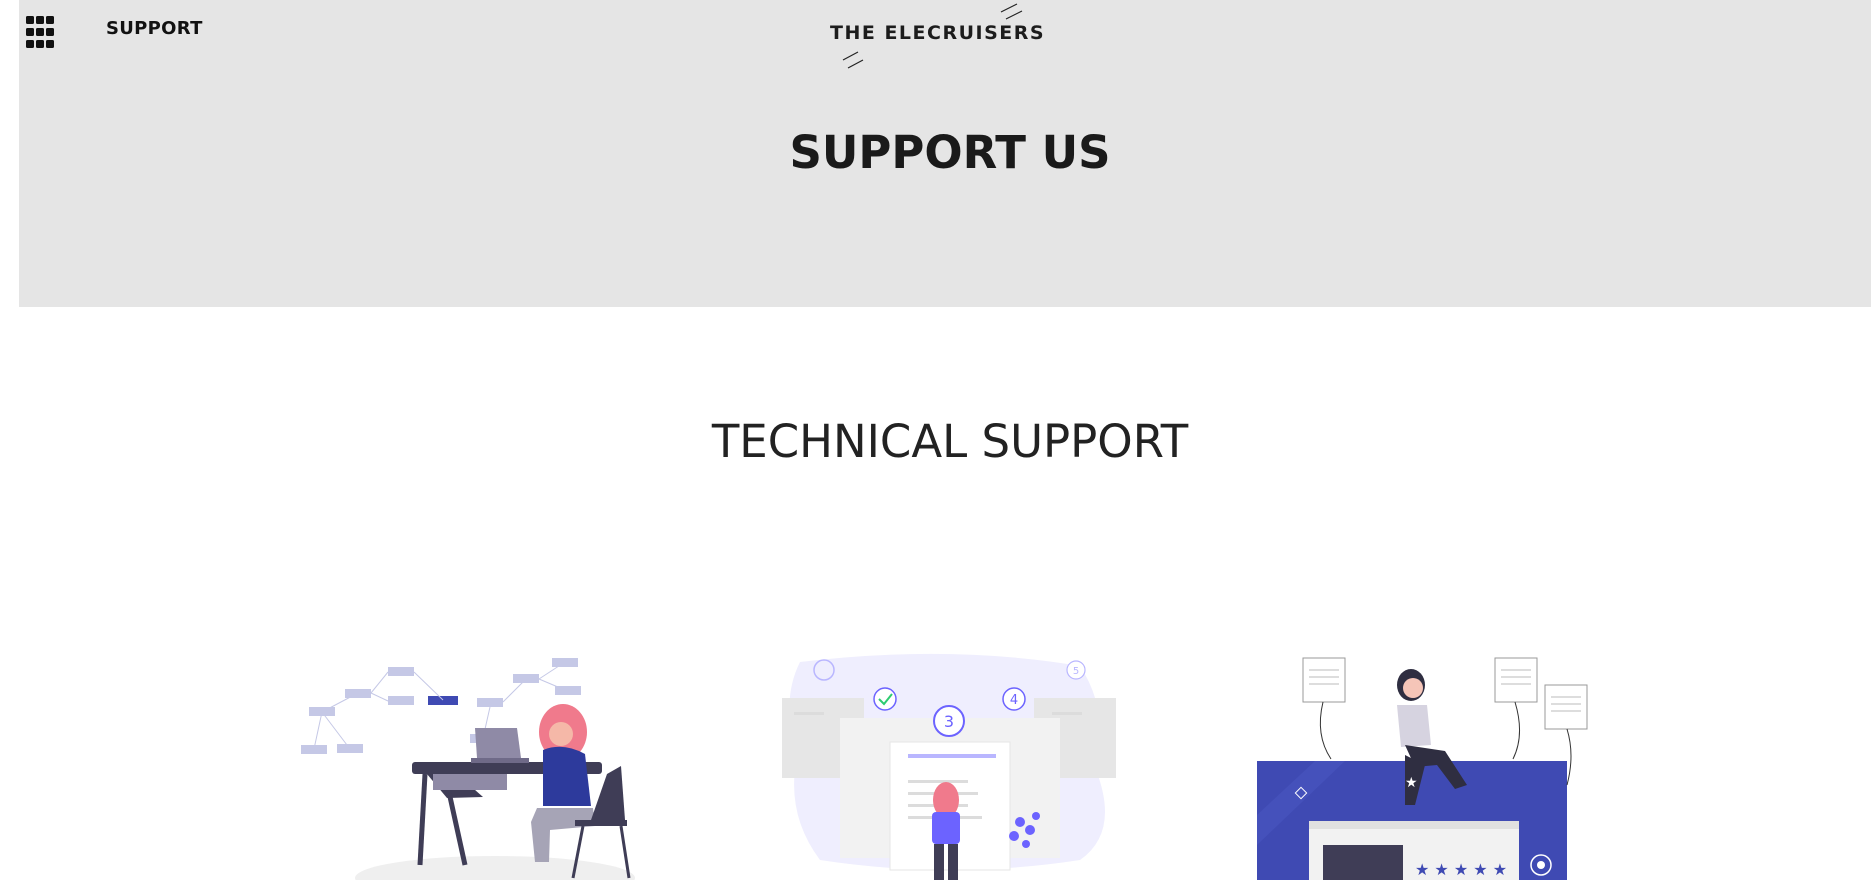 The height and width of the screenshot is (880, 1871). What do you see at coordinates (949, 766) in the screenshot?
I see `checklist-steps-illustration: 3 4 5` at bounding box center [949, 766].